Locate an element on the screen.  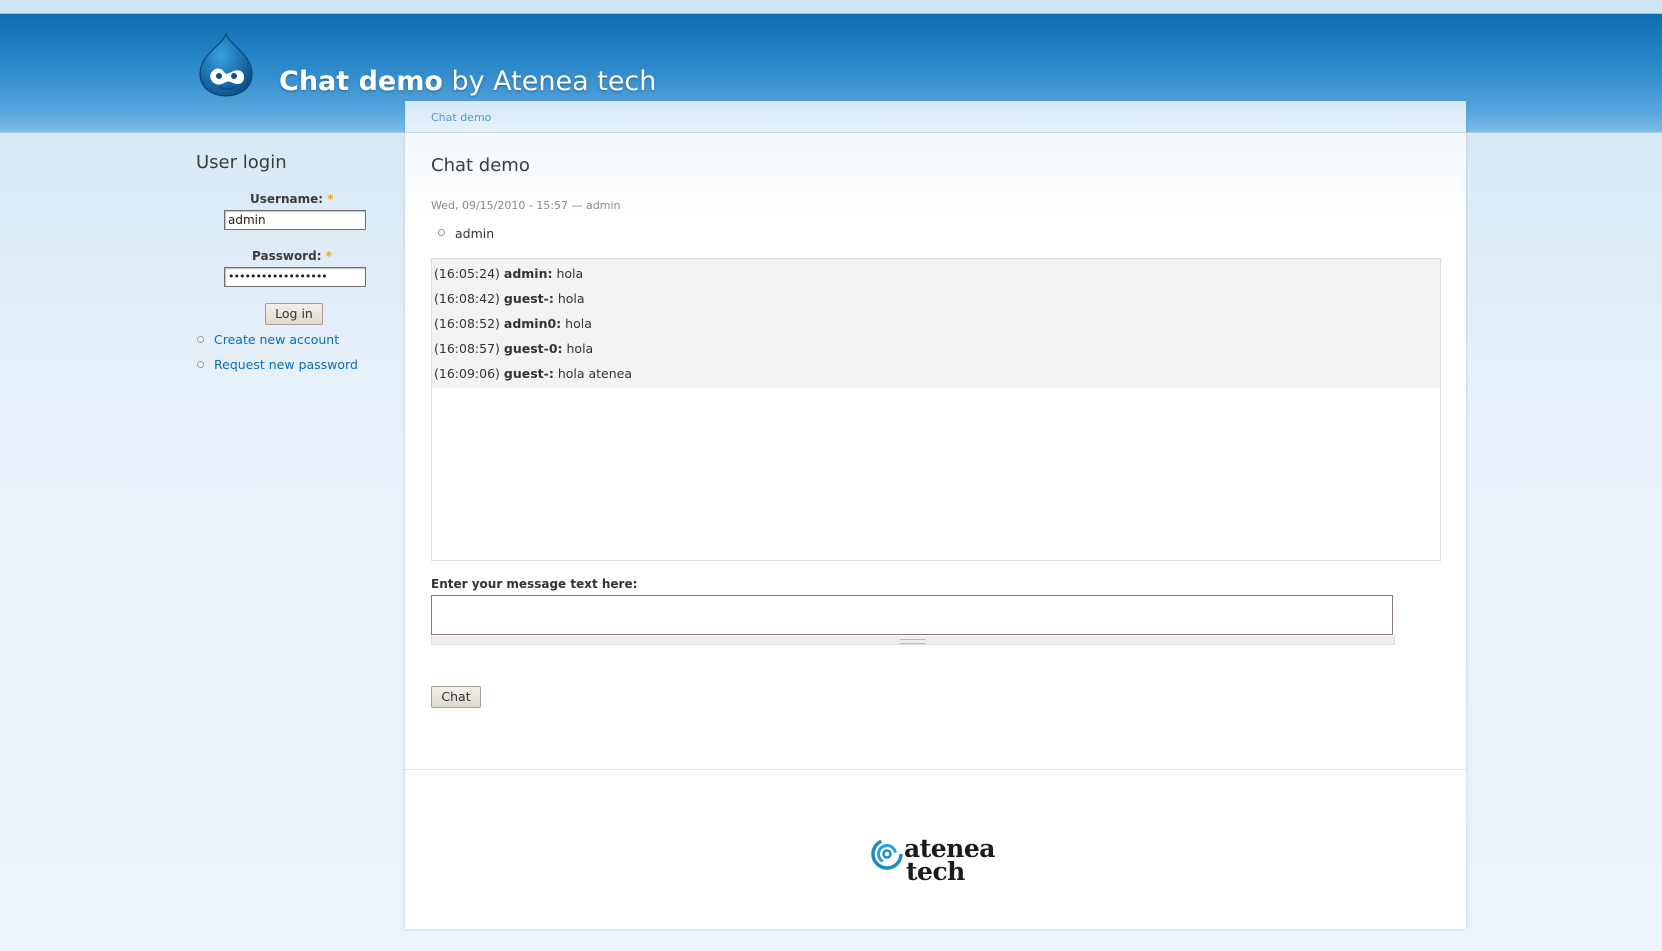
user-login-title: User login is located at coordinates (241, 162).